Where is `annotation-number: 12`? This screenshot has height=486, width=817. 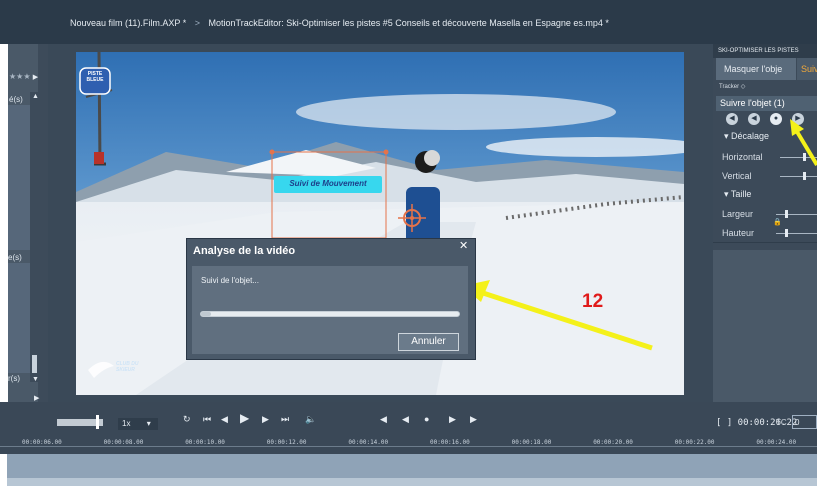 annotation-number: 12 is located at coordinates (593, 301).